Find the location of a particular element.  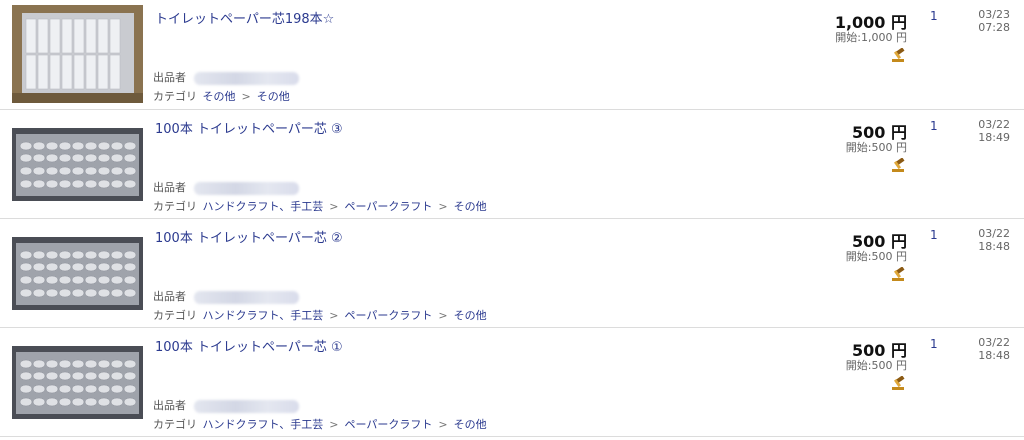

listing-title-link: 100本 トイレットペーパー芯 ① is located at coordinates (249, 345).